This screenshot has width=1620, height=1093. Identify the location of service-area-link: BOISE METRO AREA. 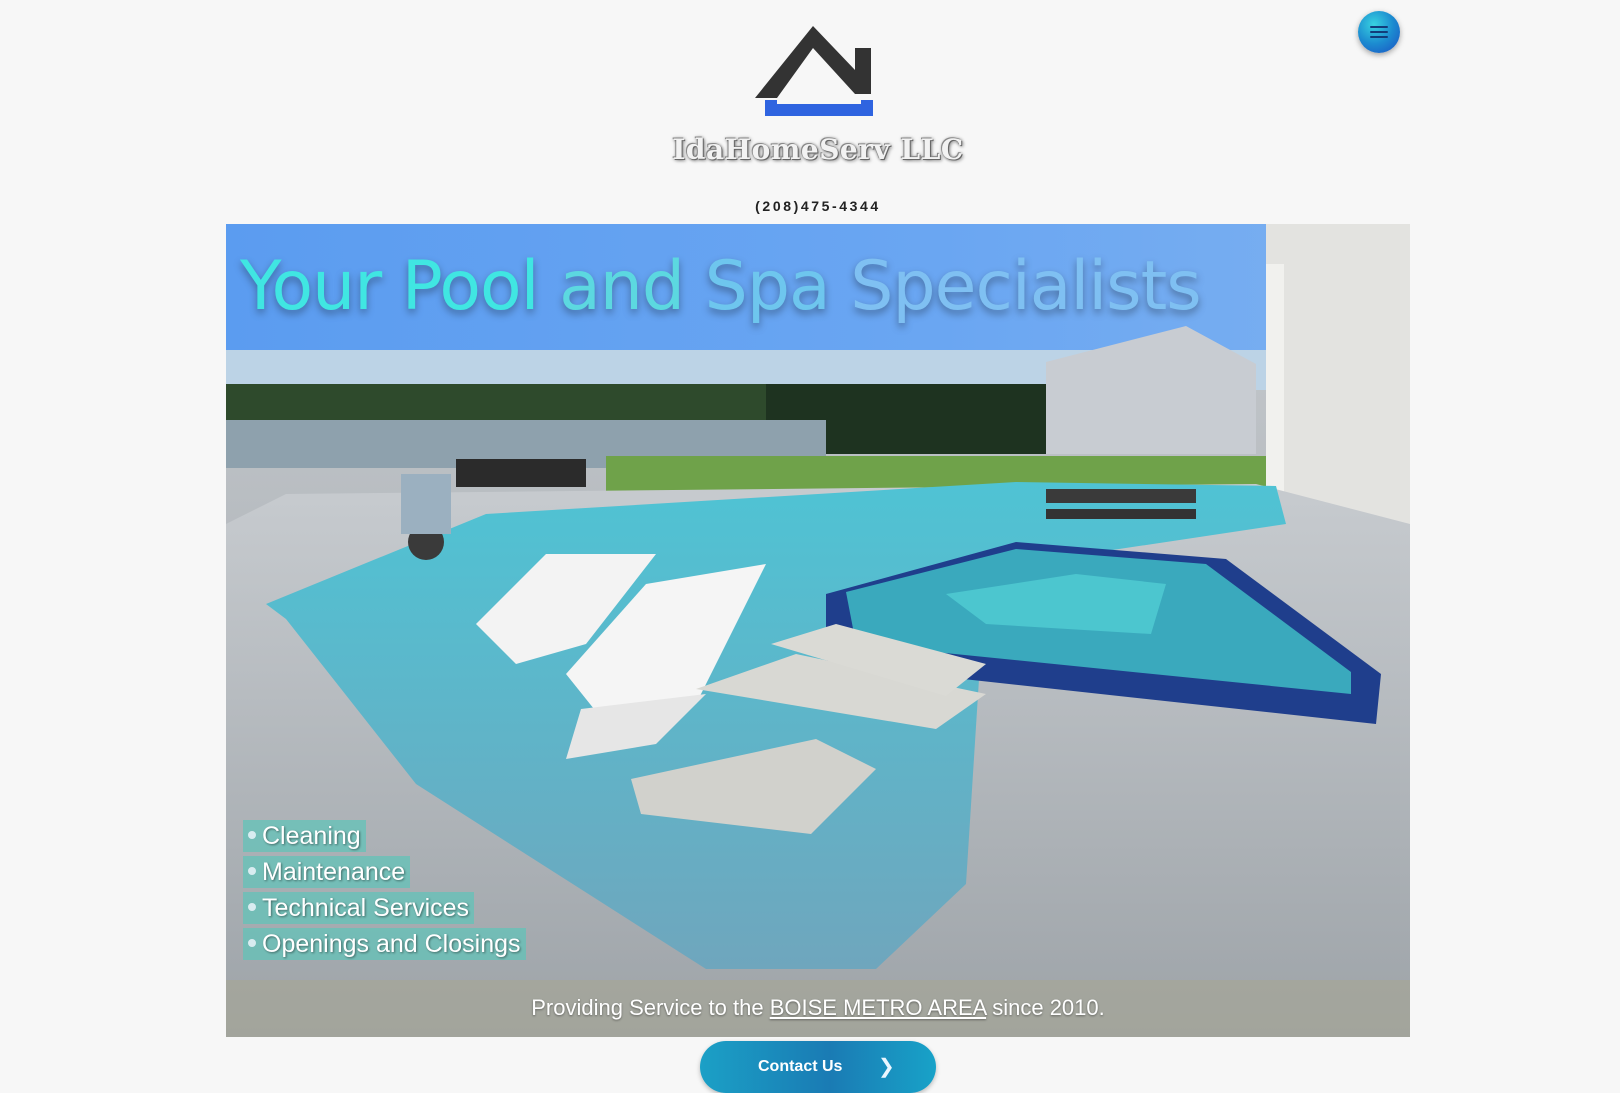
(878, 1007).